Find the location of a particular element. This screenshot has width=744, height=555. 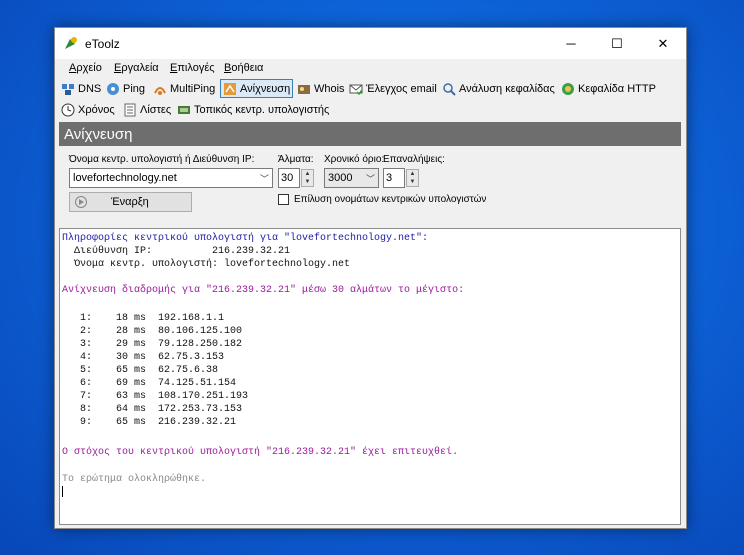

tool-http-header: Κεφαλίδα HTTP is located at coordinates (608, 88).